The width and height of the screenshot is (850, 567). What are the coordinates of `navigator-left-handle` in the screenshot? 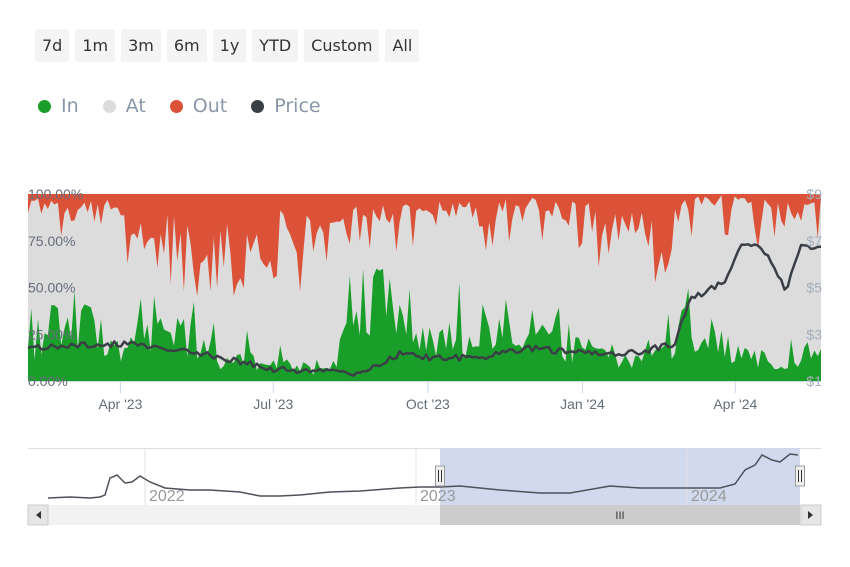 It's located at (440, 476).